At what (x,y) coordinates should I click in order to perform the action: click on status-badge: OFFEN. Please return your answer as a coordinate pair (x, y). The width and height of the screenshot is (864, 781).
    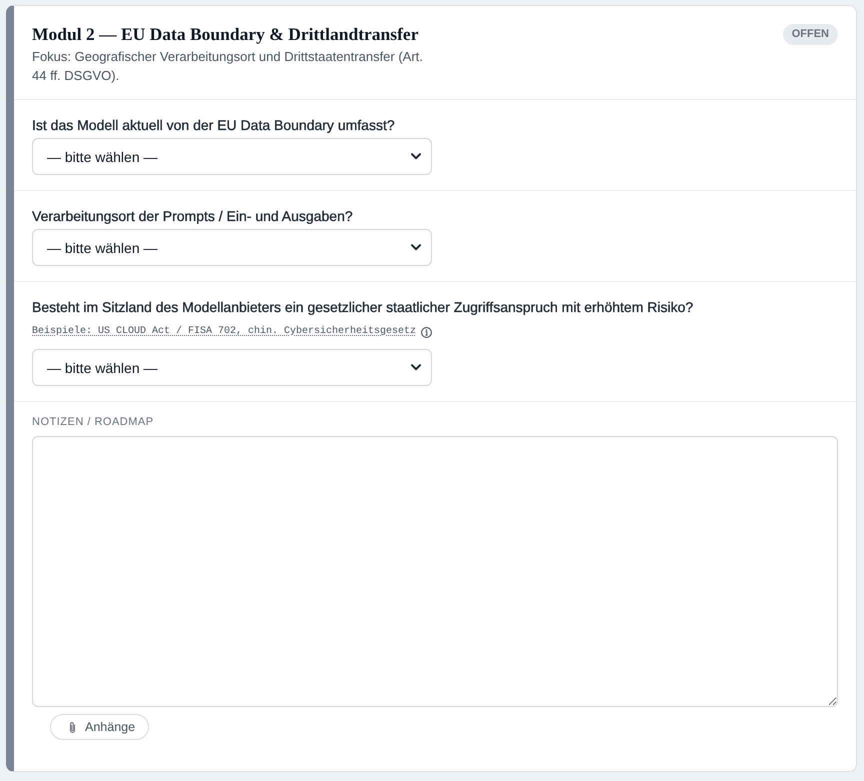
    Looking at the image, I should click on (810, 34).